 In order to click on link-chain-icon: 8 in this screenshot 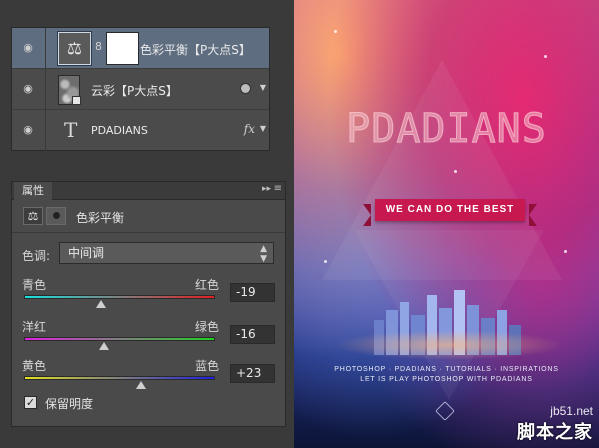, I will do `click(99, 48)`.